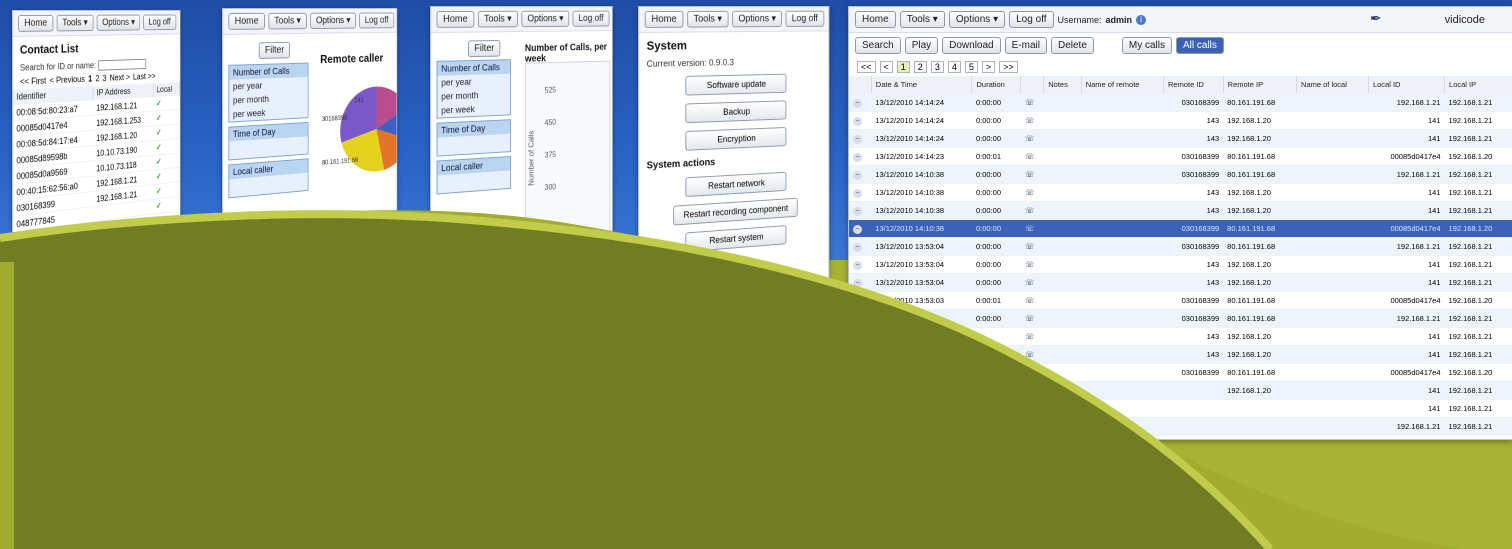  What do you see at coordinates (7, 405) in the screenshot?
I see `wave-edge` at bounding box center [7, 405].